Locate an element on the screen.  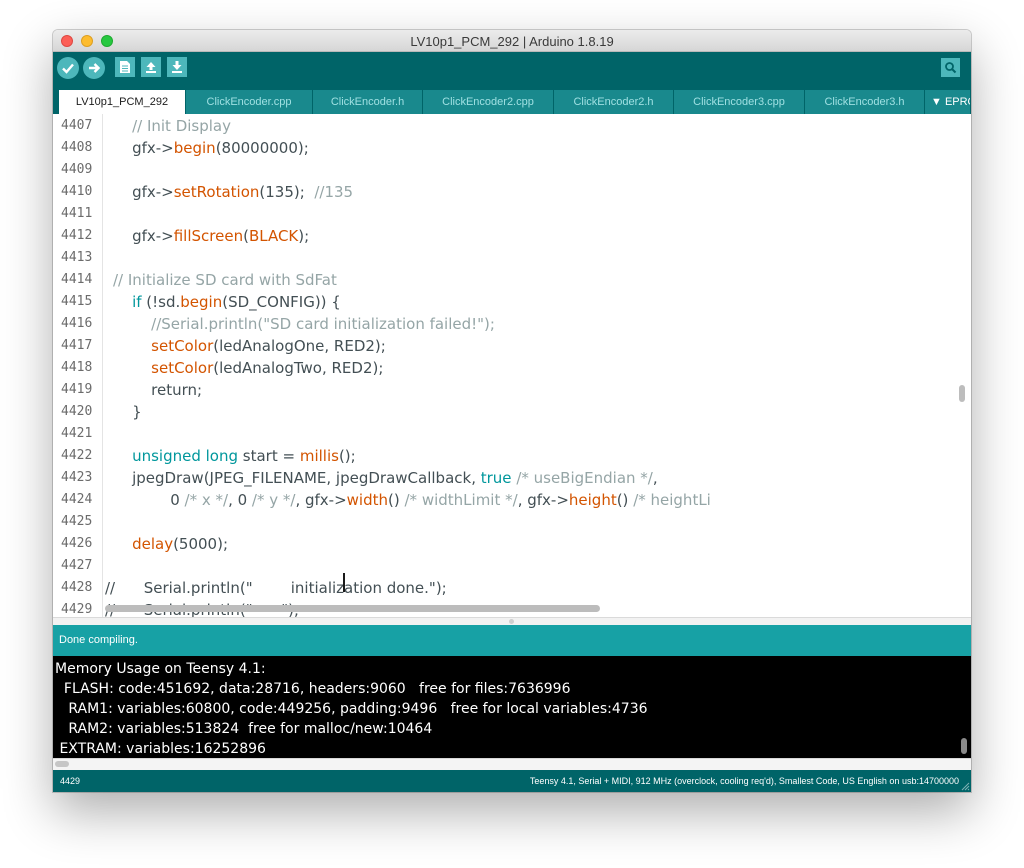
code-token-comment: /* widthLimit */ is located at coordinates (461, 500).